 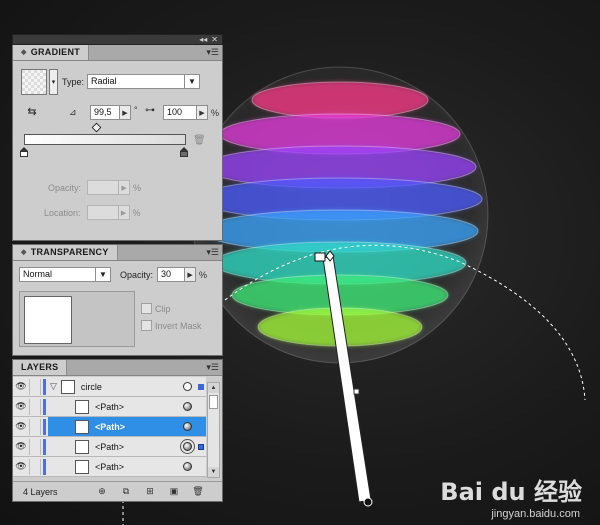 I want to click on clipping-mask-icon: ⧉, so click(x=126, y=492).